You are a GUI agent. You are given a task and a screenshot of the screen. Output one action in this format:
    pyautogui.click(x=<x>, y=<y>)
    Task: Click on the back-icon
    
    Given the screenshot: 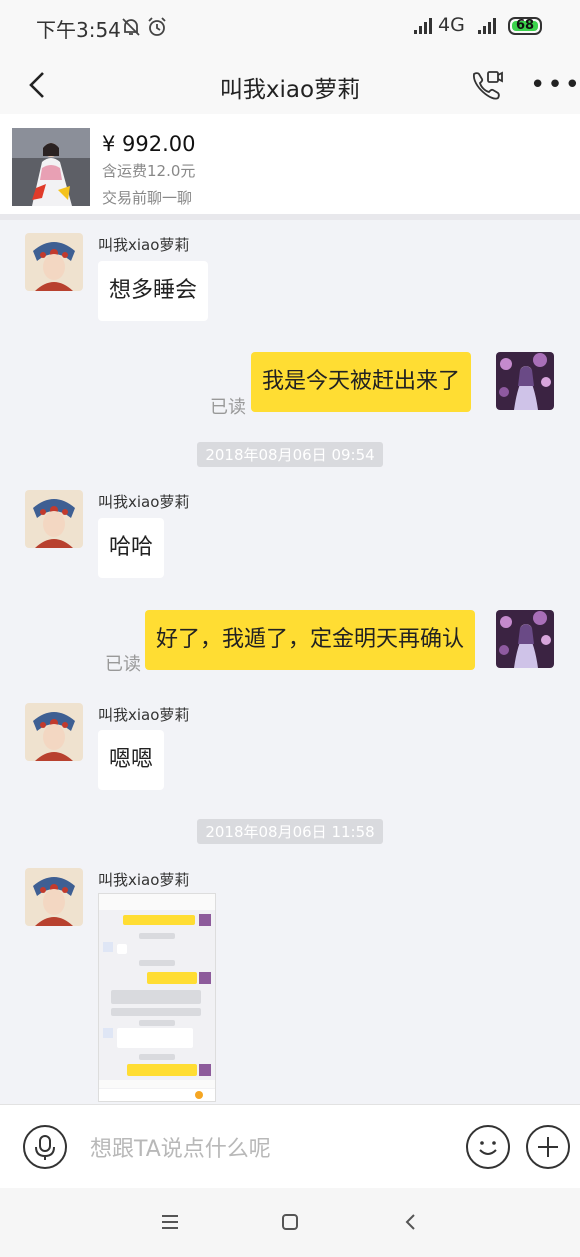 What is the action you would take?
    pyautogui.click(x=410, y=1222)
    